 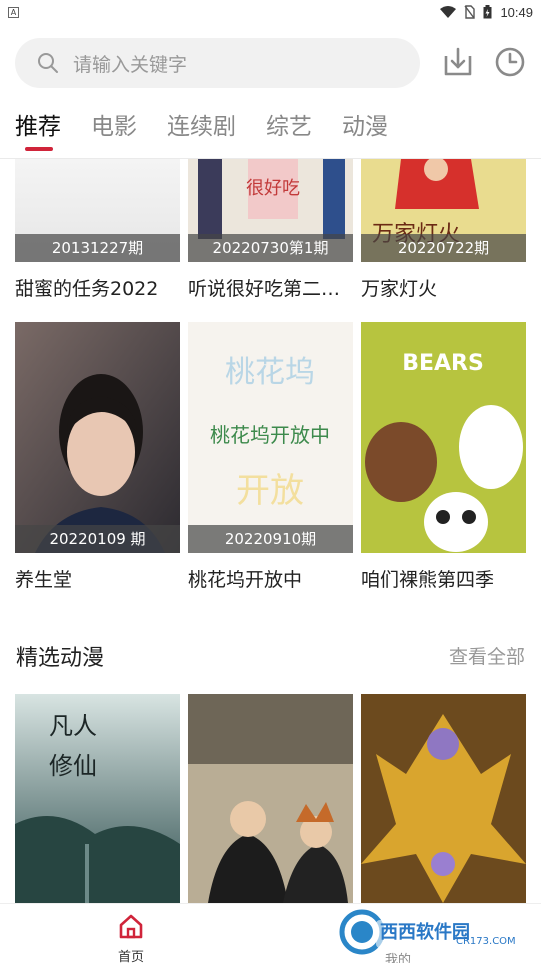 I want to click on svg-text: 很好吃, so click(x=273, y=188).